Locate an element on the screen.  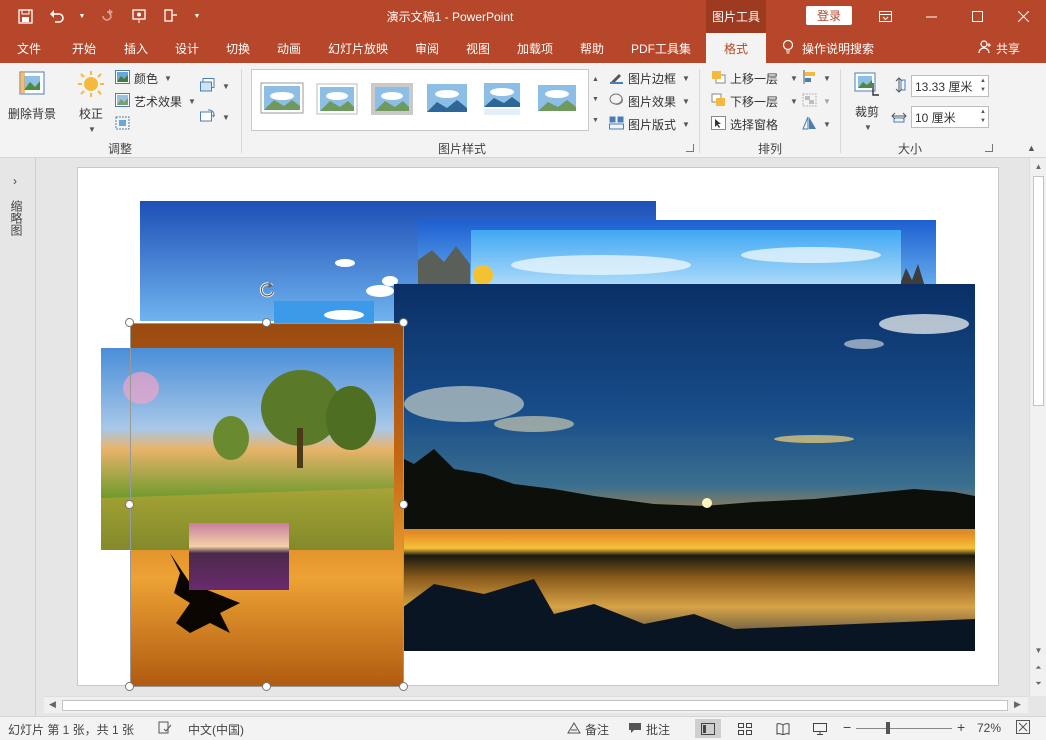
spell-check-icon is located at coordinates (165, 727).